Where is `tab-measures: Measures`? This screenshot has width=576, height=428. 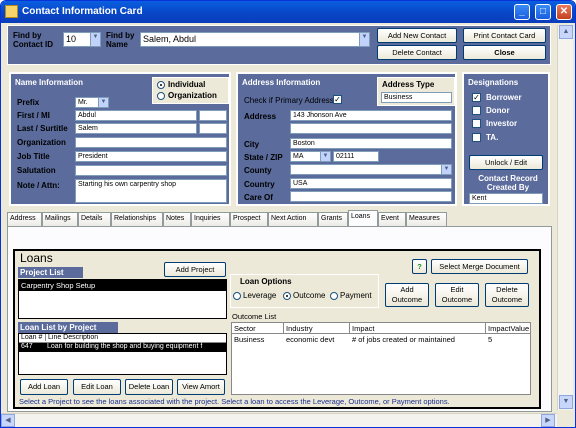 tab-measures: Measures is located at coordinates (426, 219).